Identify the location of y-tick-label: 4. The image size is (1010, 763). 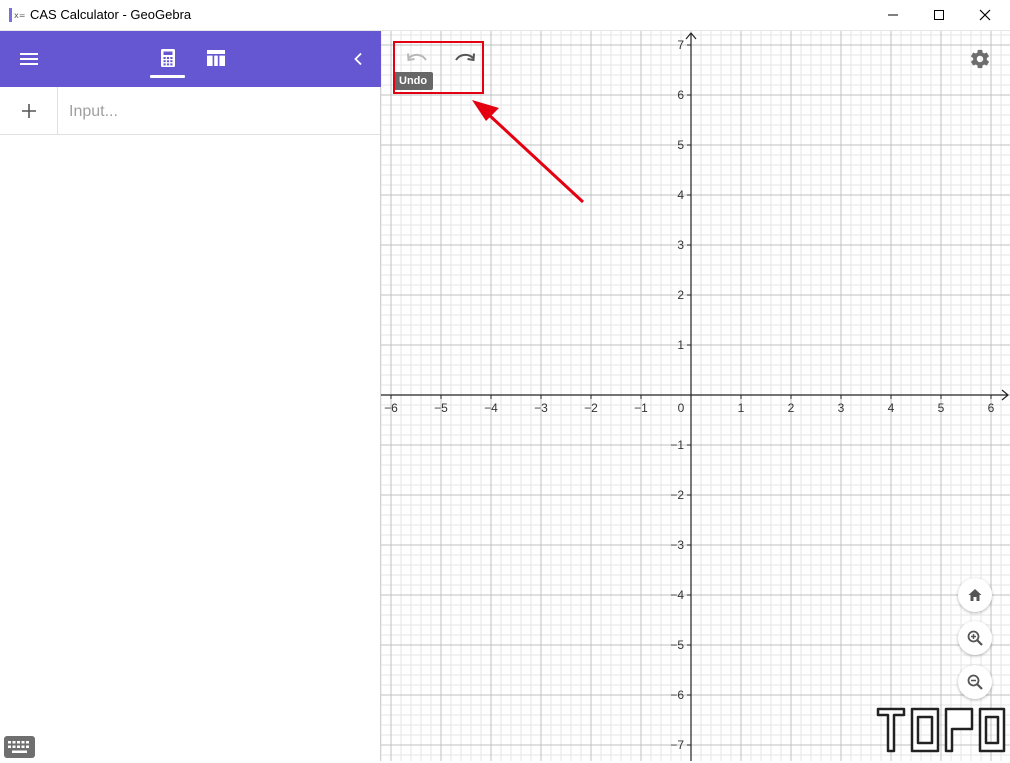
(680, 195).